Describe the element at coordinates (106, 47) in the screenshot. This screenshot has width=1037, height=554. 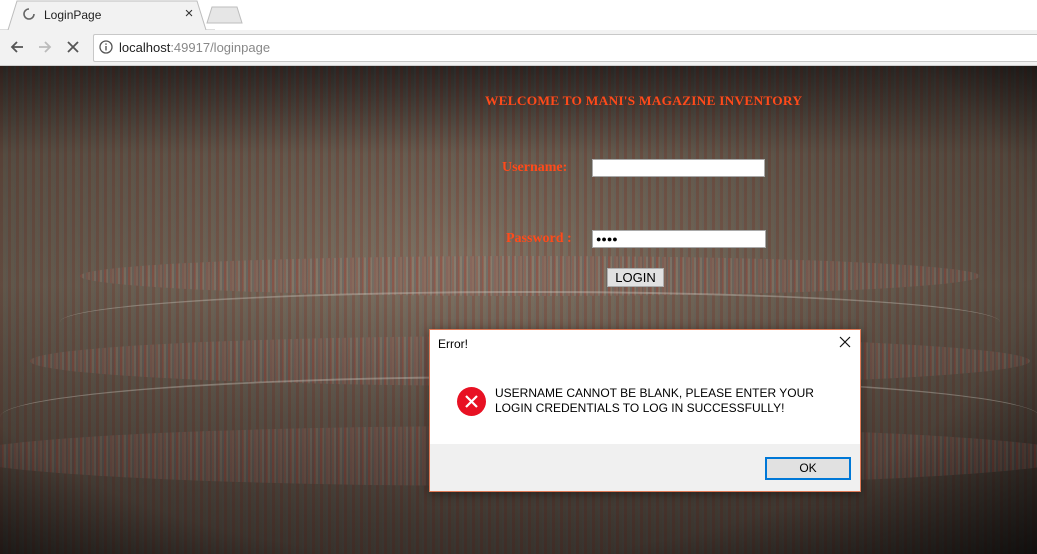
I see `info-icon` at that location.